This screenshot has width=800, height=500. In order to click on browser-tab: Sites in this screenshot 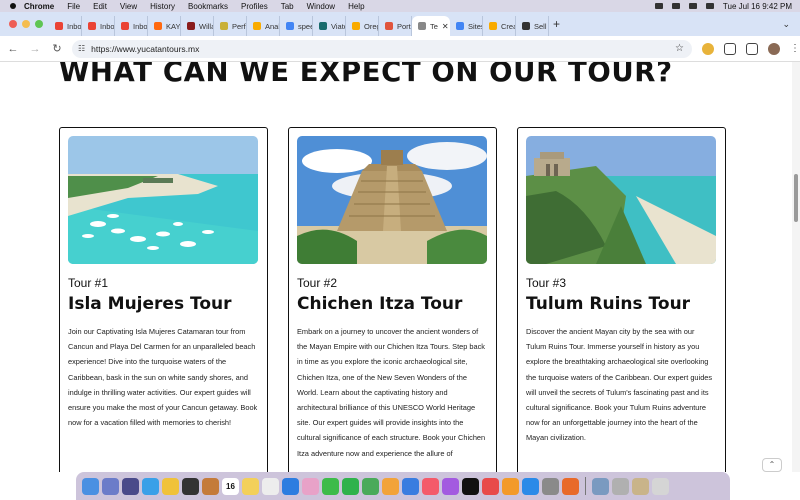, I will do `click(466, 26)`.